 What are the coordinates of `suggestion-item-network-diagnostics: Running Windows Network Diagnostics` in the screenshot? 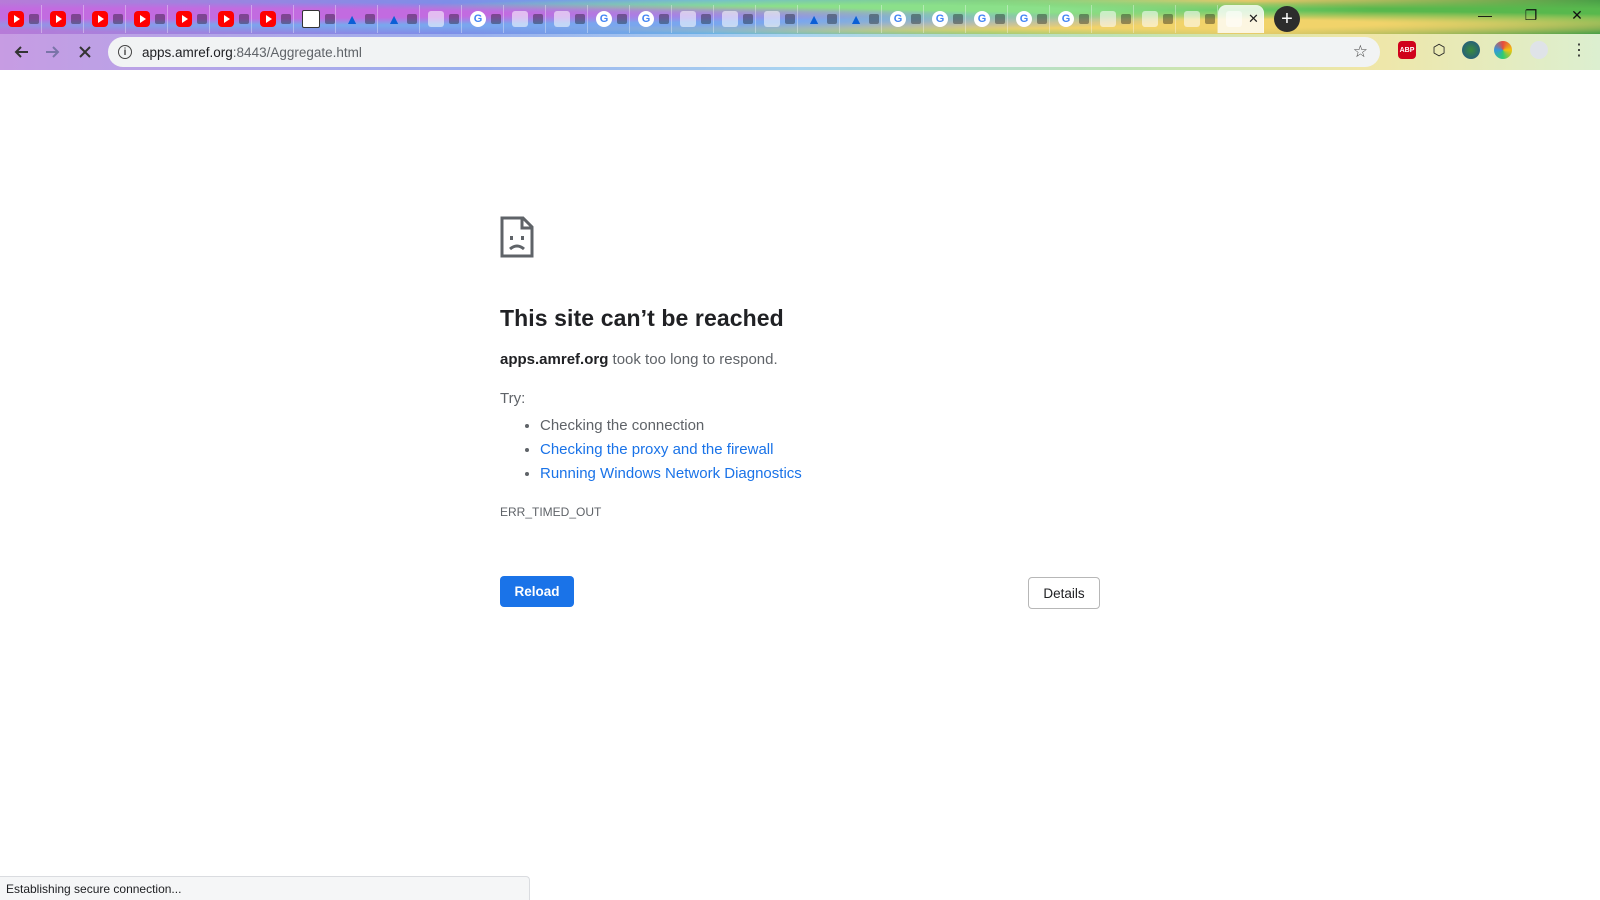 It's located at (820, 474).